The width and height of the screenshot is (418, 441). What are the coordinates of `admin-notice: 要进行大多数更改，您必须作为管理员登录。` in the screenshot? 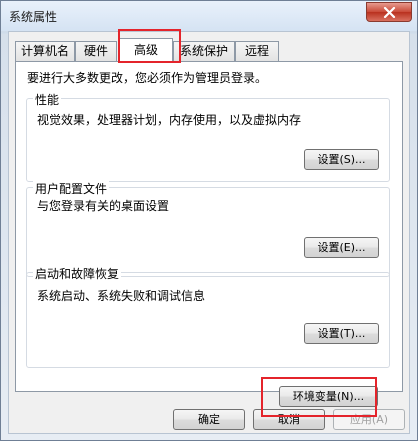 It's located at (147, 78).